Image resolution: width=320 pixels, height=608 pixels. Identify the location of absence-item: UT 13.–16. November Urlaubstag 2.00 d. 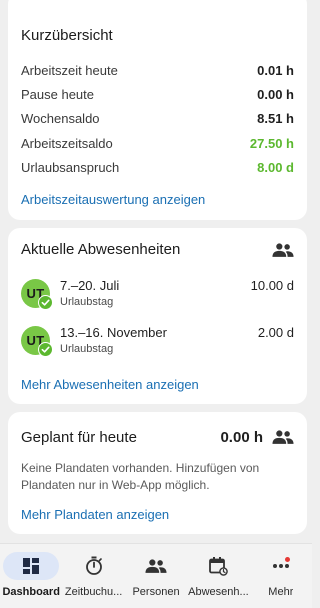
(157, 341).